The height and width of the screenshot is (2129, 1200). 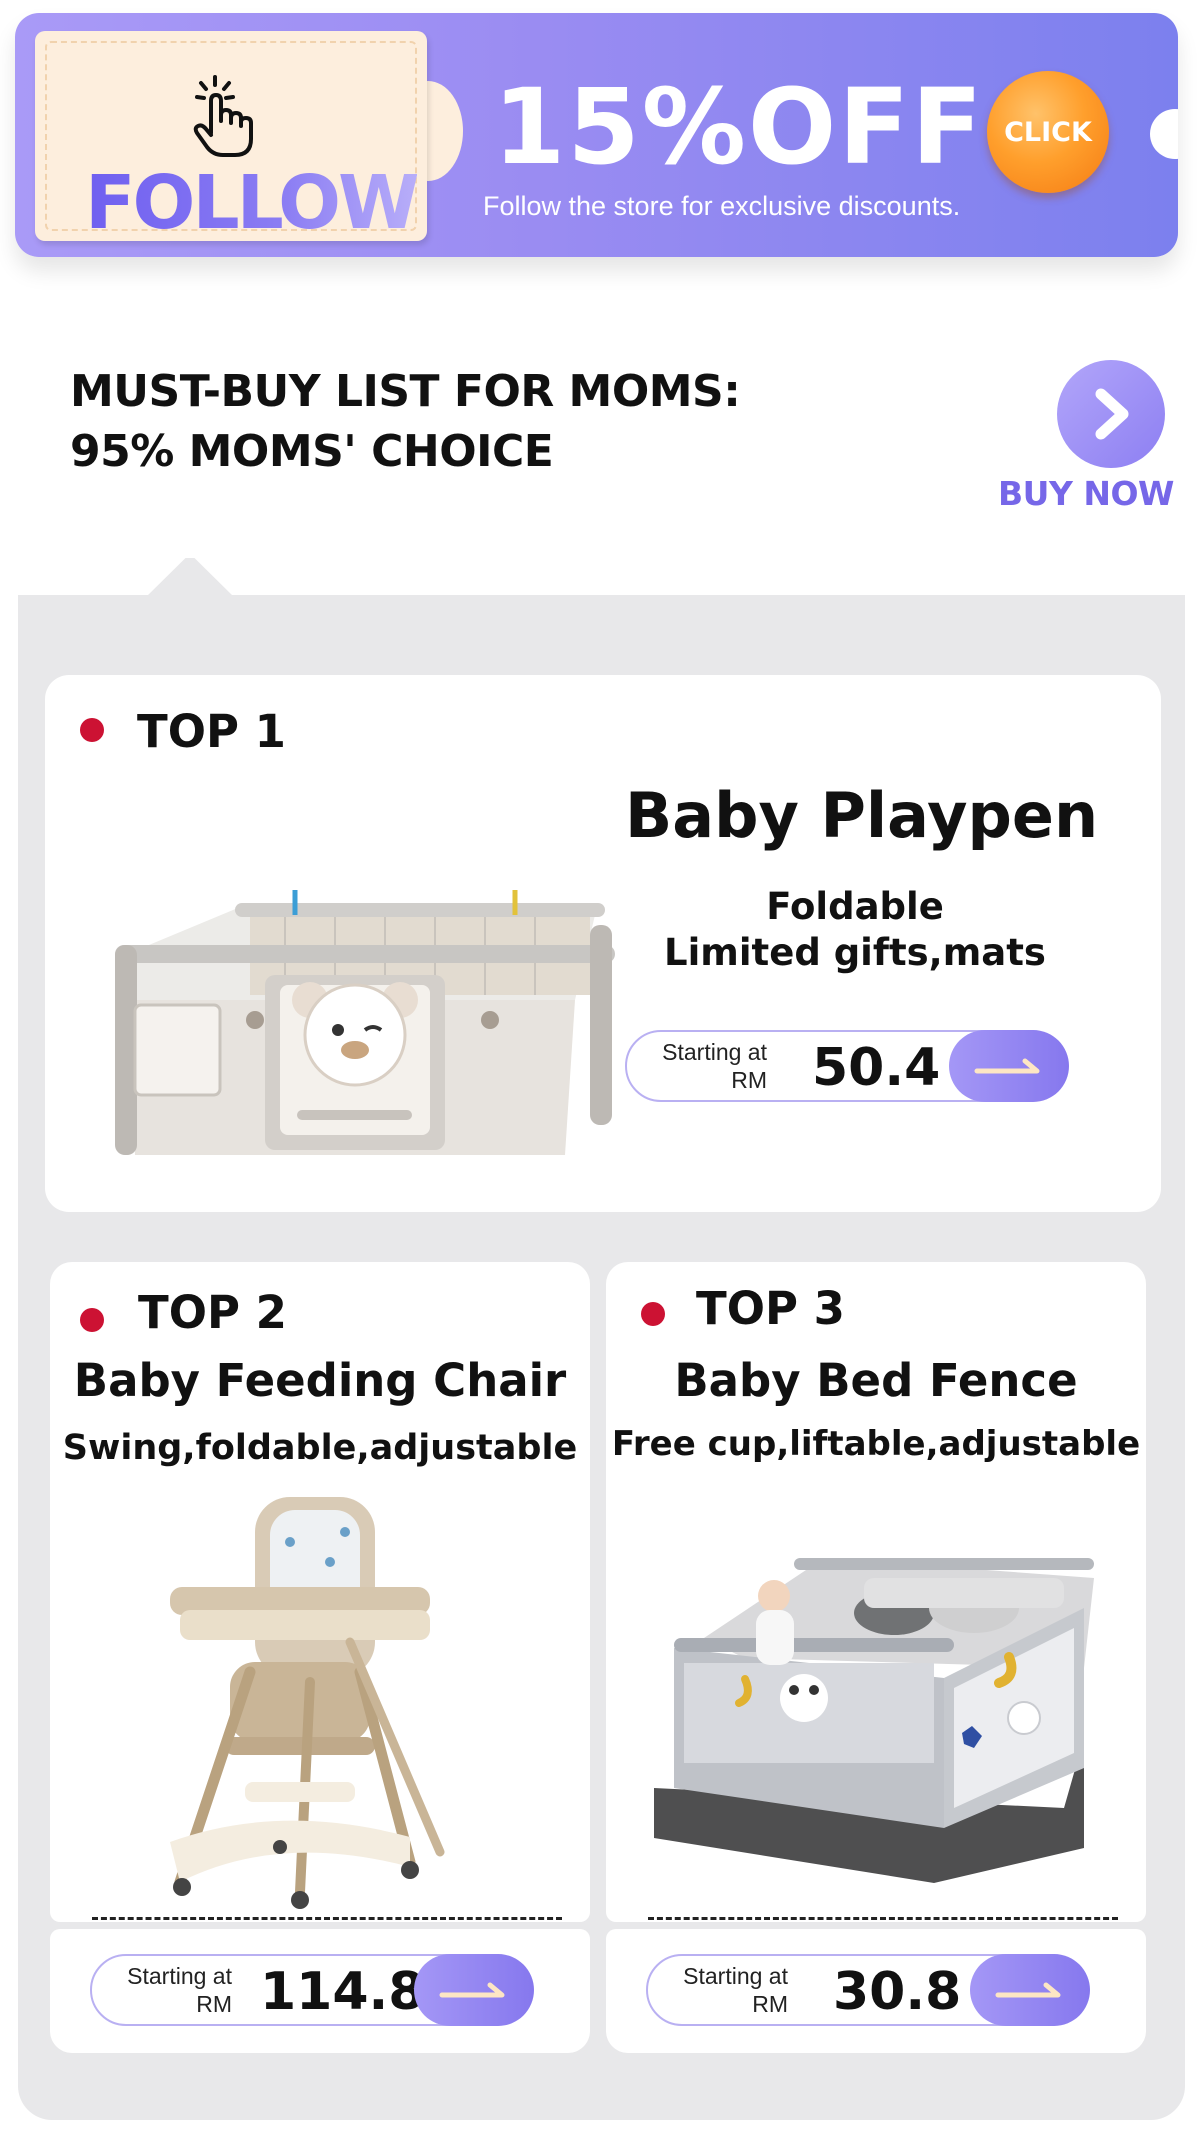 I want to click on product-features: Swing,foldable,adjustable, so click(x=320, y=1448).